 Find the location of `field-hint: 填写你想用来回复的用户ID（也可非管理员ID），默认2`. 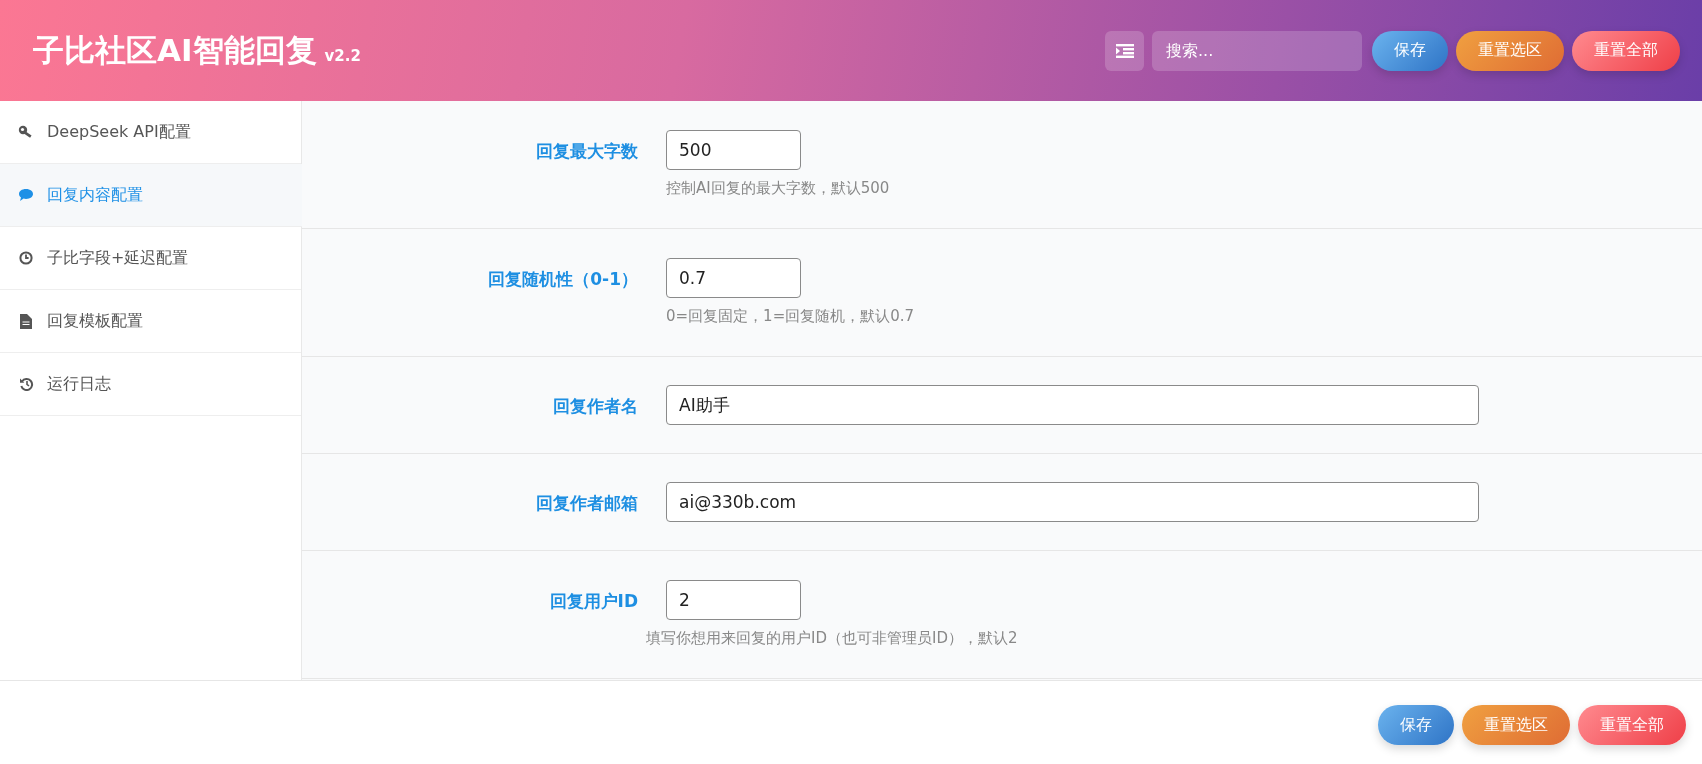

field-hint: 填写你想用来回复的用户ID（也可非管理员ID），默认2 is located at coordinates (832, 638).